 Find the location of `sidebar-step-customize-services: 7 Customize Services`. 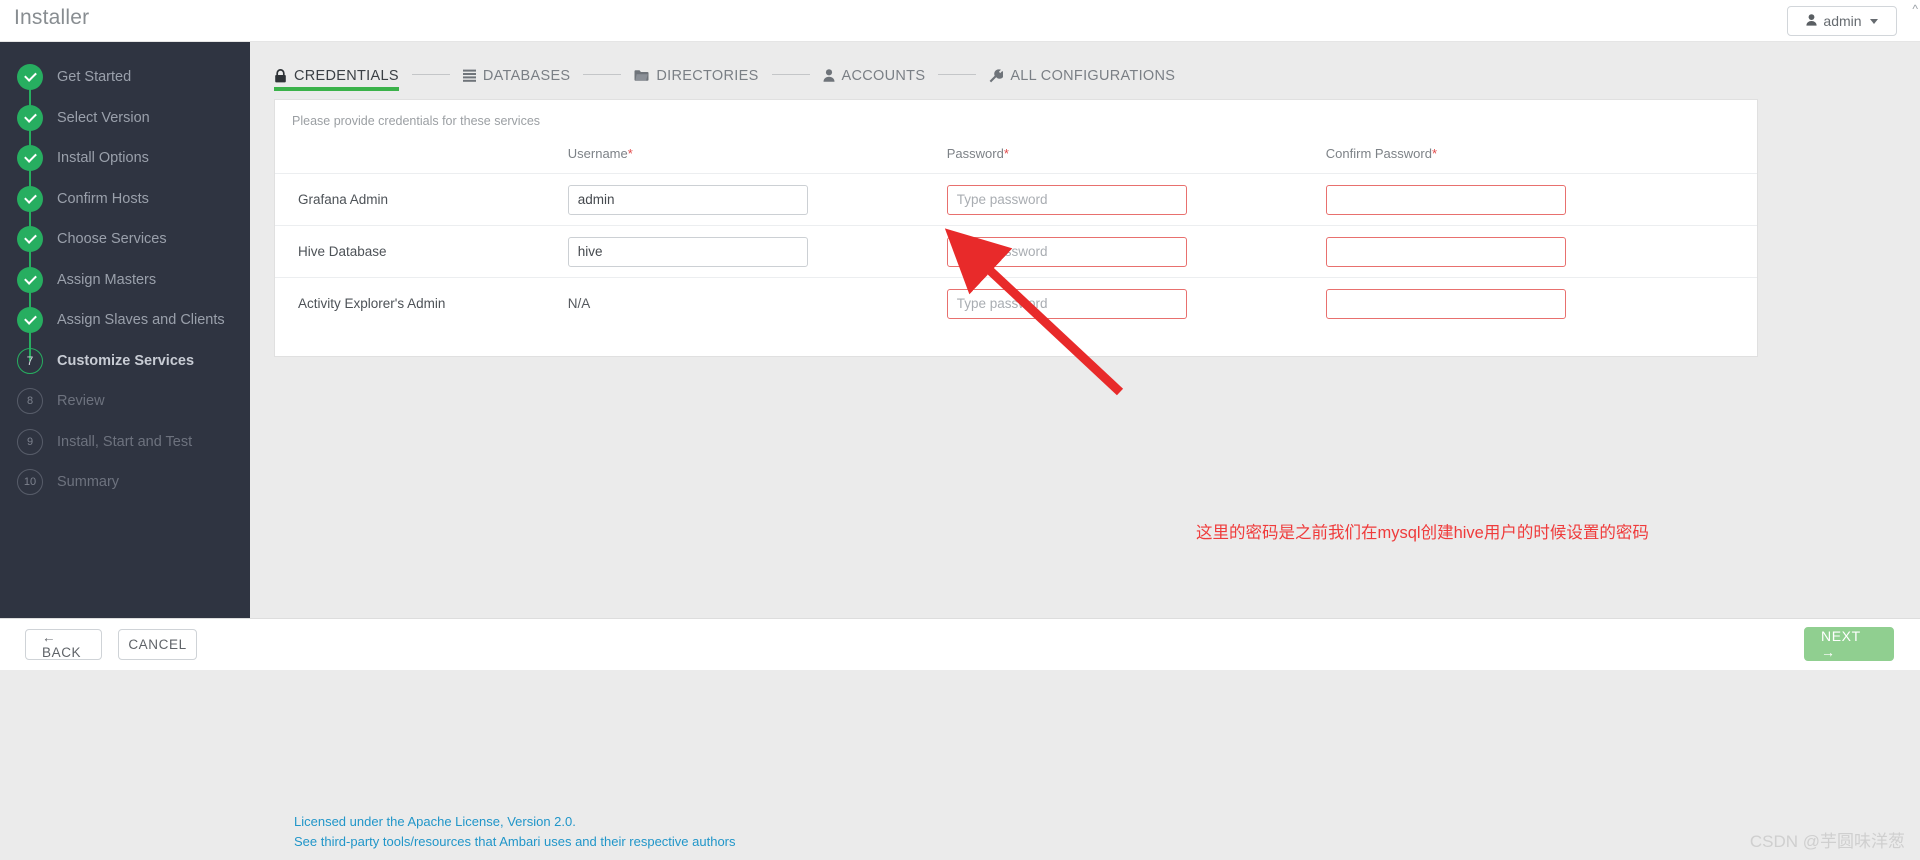

sidebar-step-customize-services: 7 Customize Services is located at coordinates (125, 361).